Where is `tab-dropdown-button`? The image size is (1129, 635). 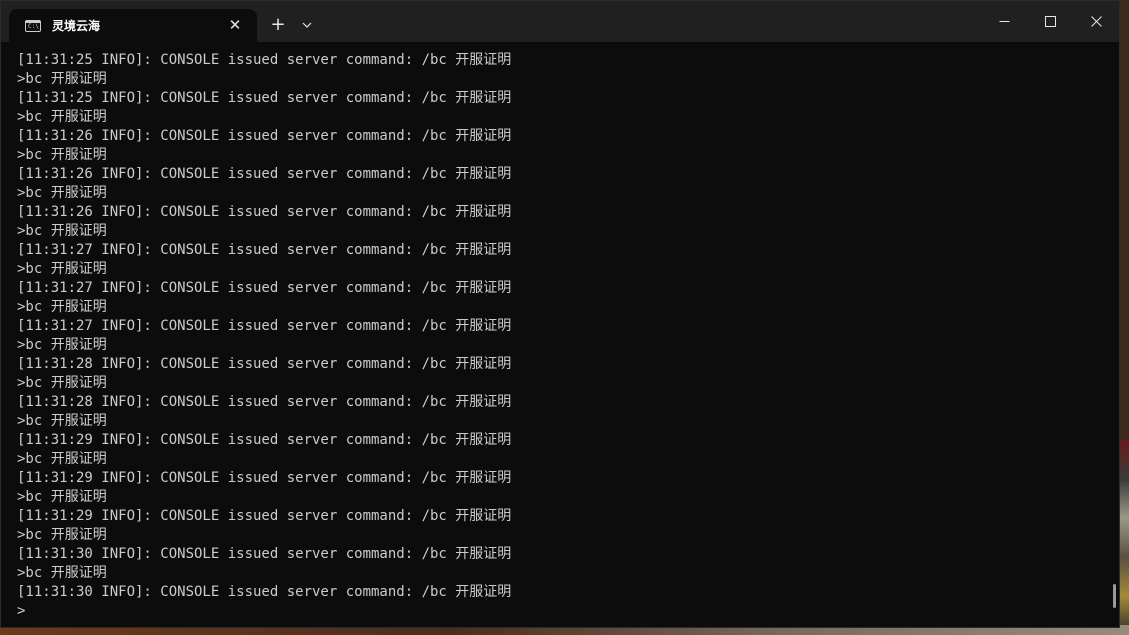 tab-dropdown-button is located at coordinates (307, 25).